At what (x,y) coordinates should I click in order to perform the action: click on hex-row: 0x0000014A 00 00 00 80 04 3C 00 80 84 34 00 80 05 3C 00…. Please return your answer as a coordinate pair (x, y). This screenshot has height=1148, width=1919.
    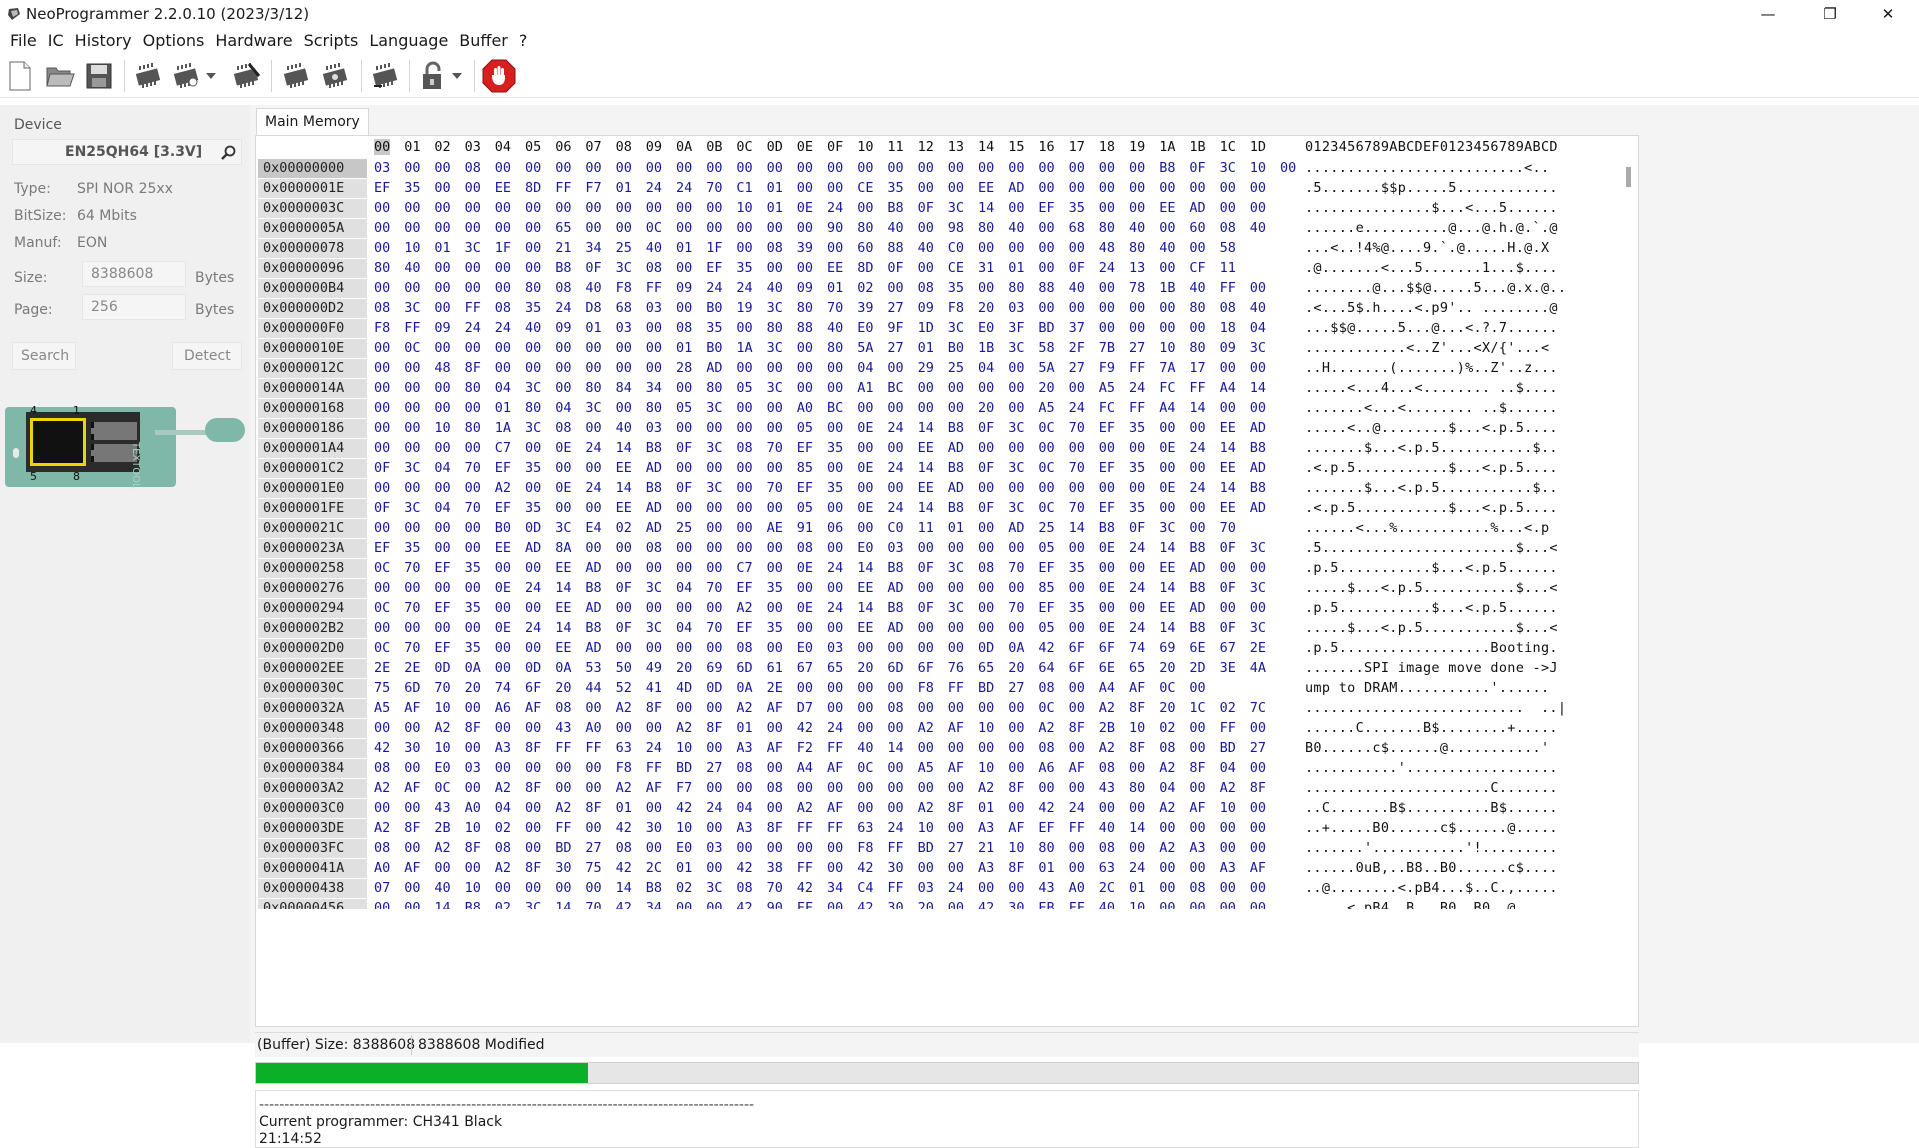
    Looking at the image, I should click on (938, 389).